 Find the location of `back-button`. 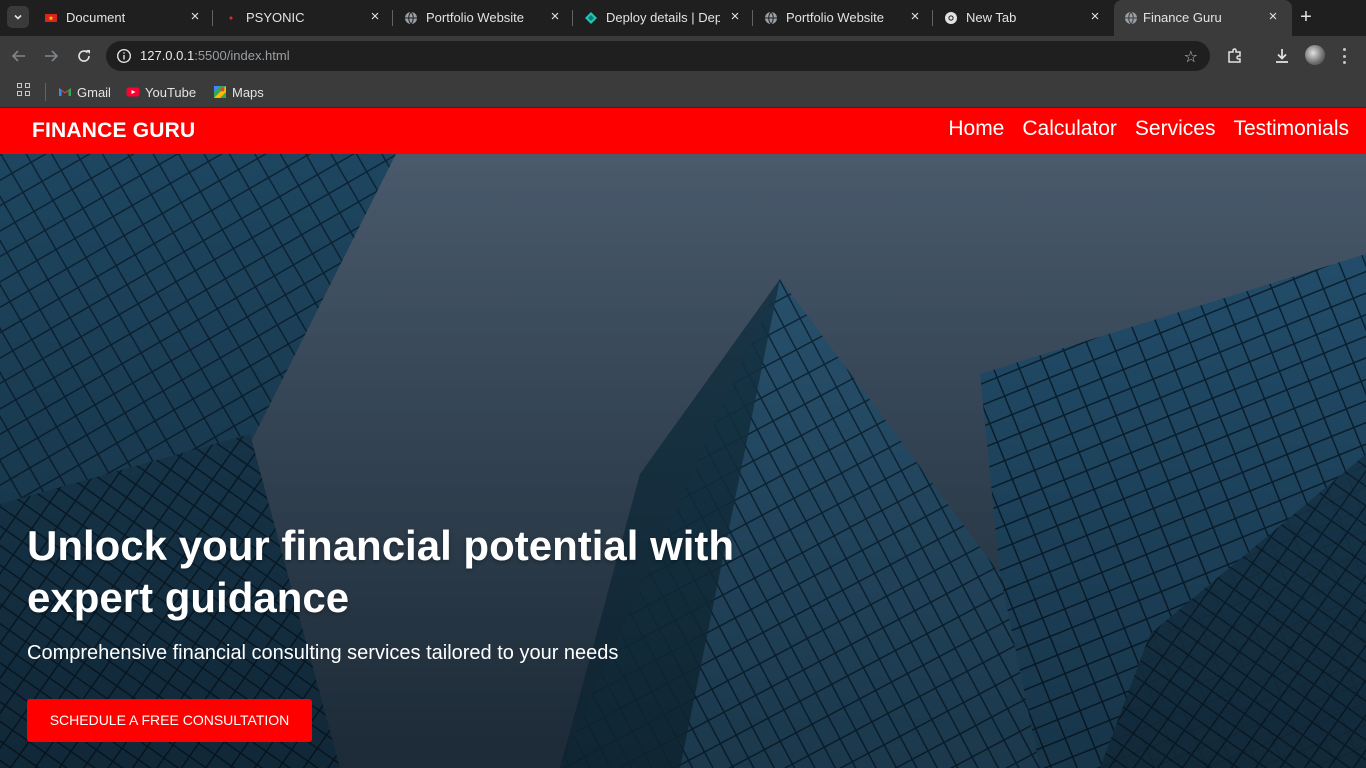

back-button is located at coordinates (19, 56).